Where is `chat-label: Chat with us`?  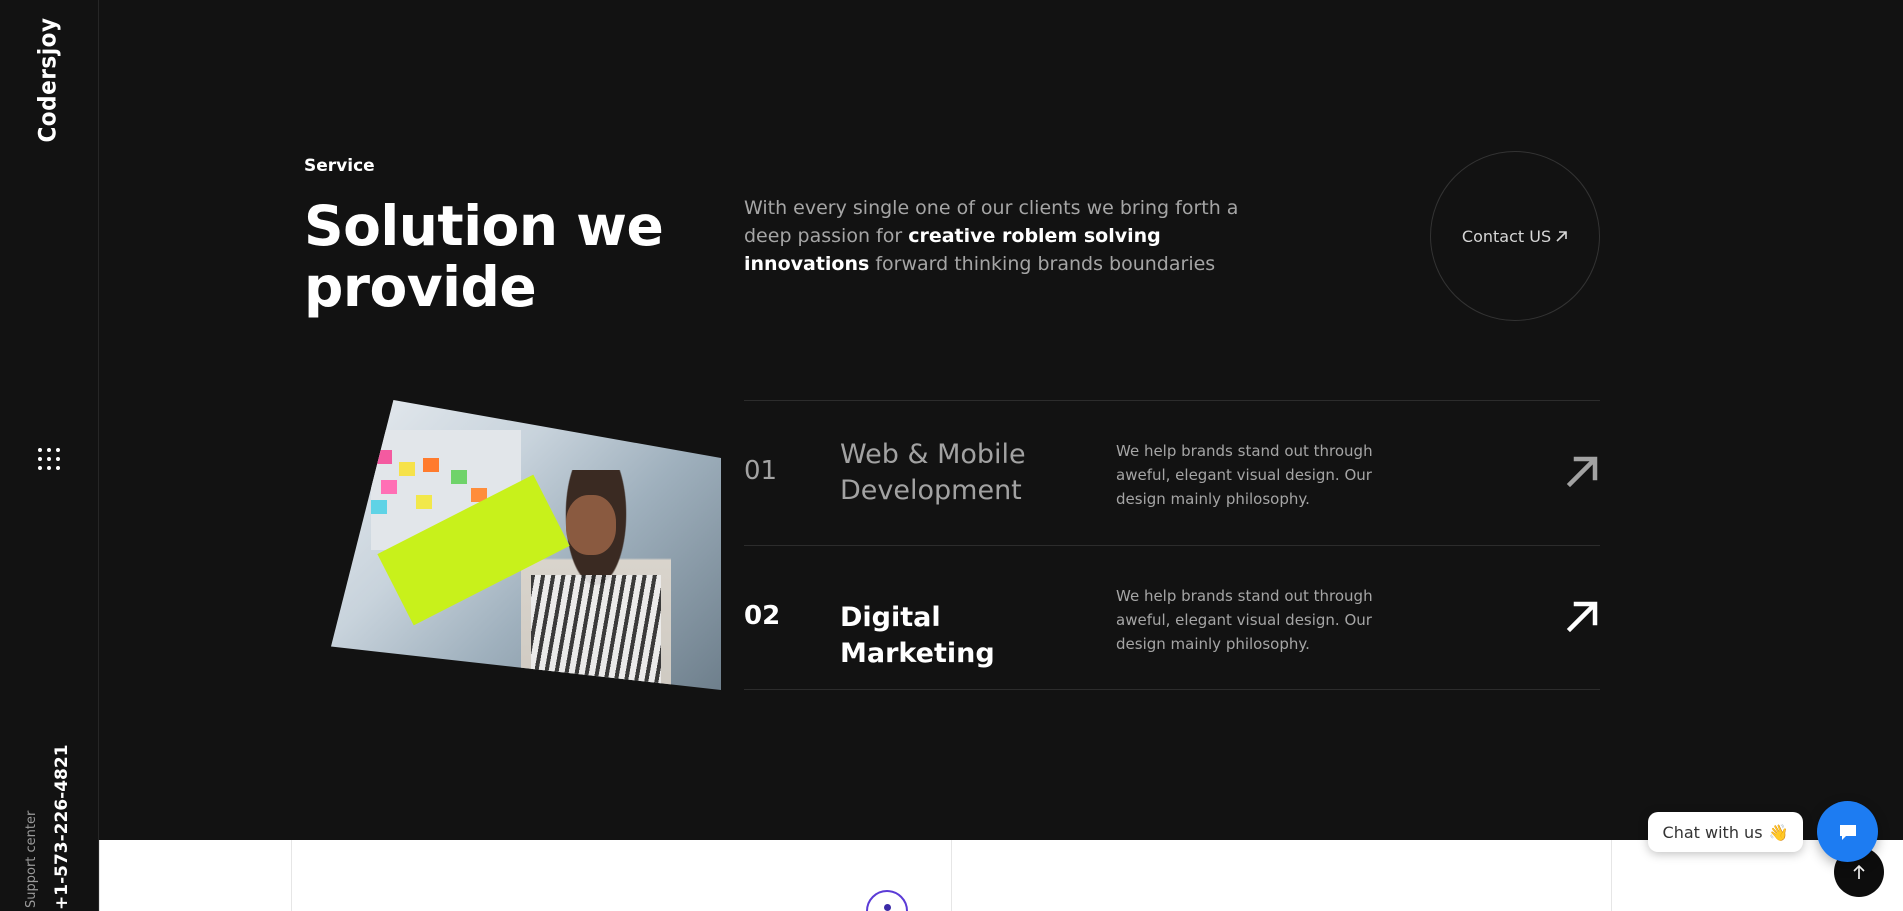
chat-label: Chat with us is located at coordinates (1712, 832).